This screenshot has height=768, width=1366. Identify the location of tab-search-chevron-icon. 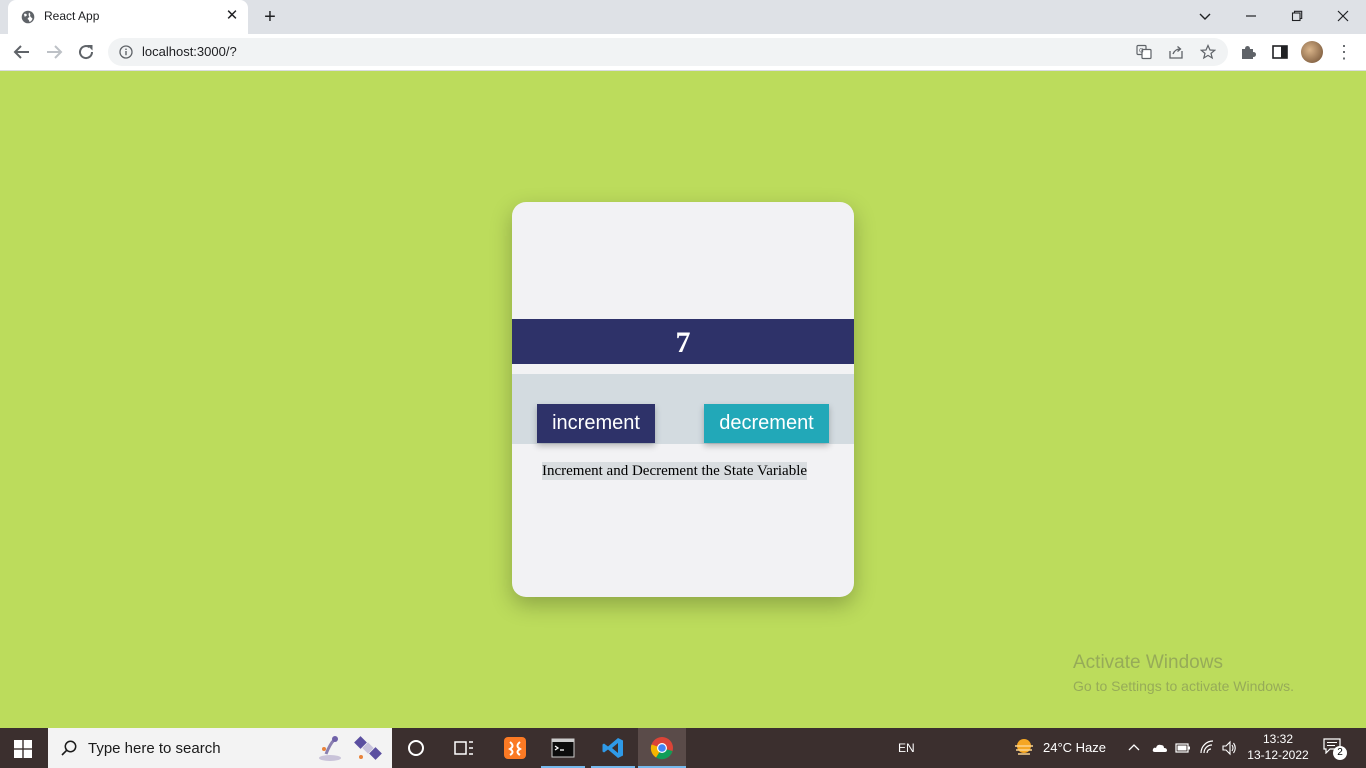
(1205, 16).